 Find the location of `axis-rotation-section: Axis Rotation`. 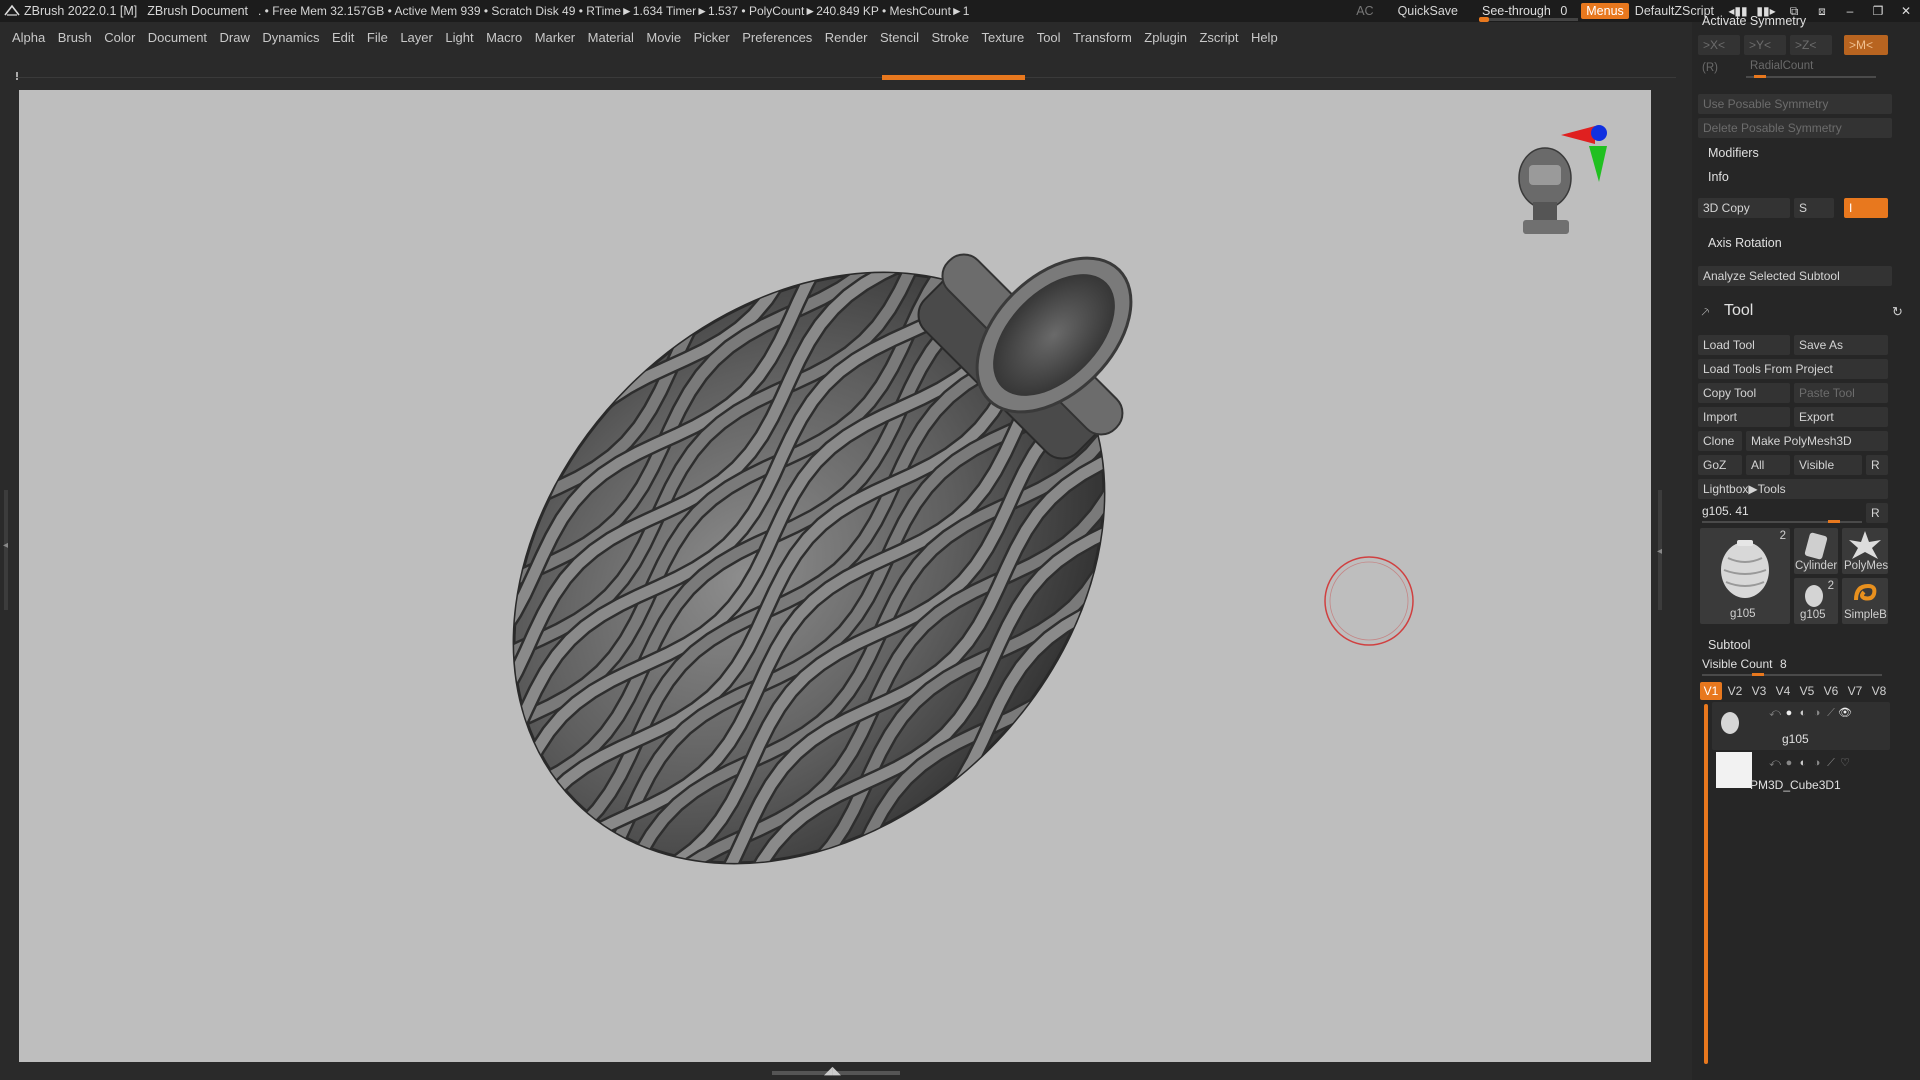

axis-rotation-section: Axis Rotation is located at coordinates (1745, 243).